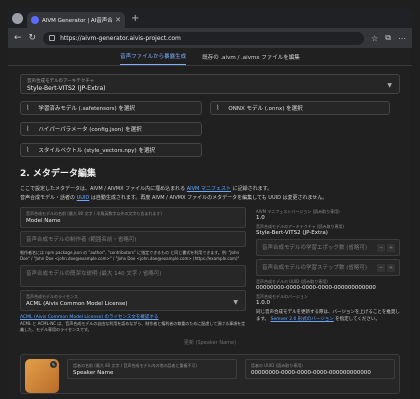  Describe the element at coordinates (209, 189) in the screenshot. I see `manifest-link: AIVM マニフェスト` at that location.